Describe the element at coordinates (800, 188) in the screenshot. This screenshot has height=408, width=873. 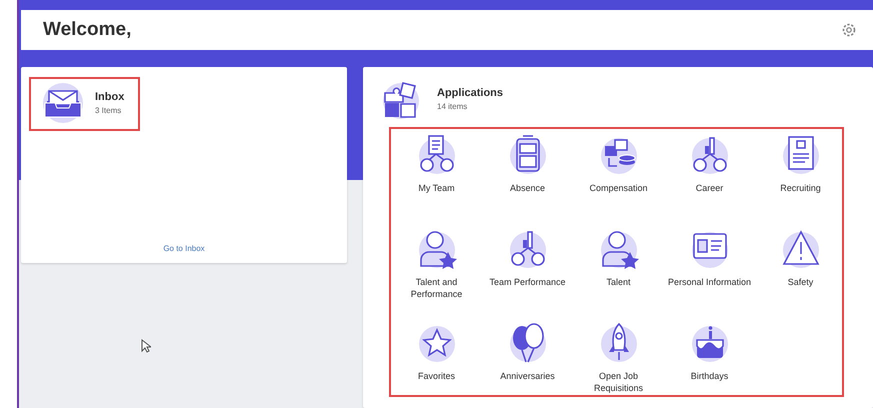
I see `app-label: Recruiting` at that location.